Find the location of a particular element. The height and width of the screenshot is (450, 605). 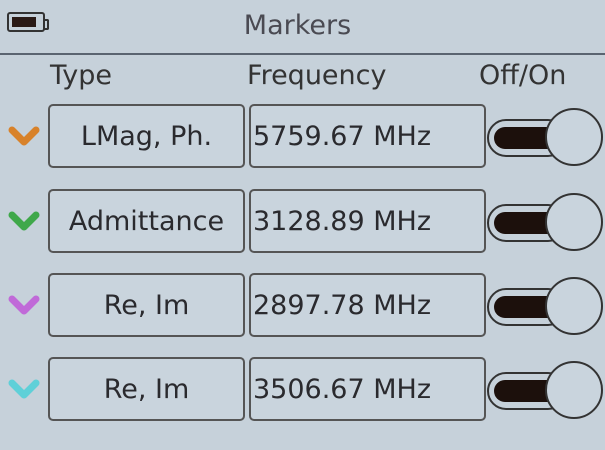

column-header-frequency: Frequency is located at coordinates (317, 75).